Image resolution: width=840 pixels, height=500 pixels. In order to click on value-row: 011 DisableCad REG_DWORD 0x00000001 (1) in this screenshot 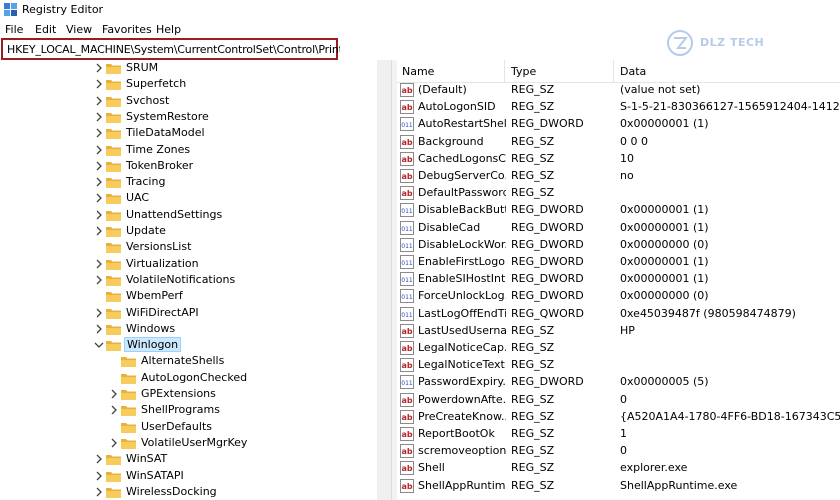, I will do `click(618, 228)`.